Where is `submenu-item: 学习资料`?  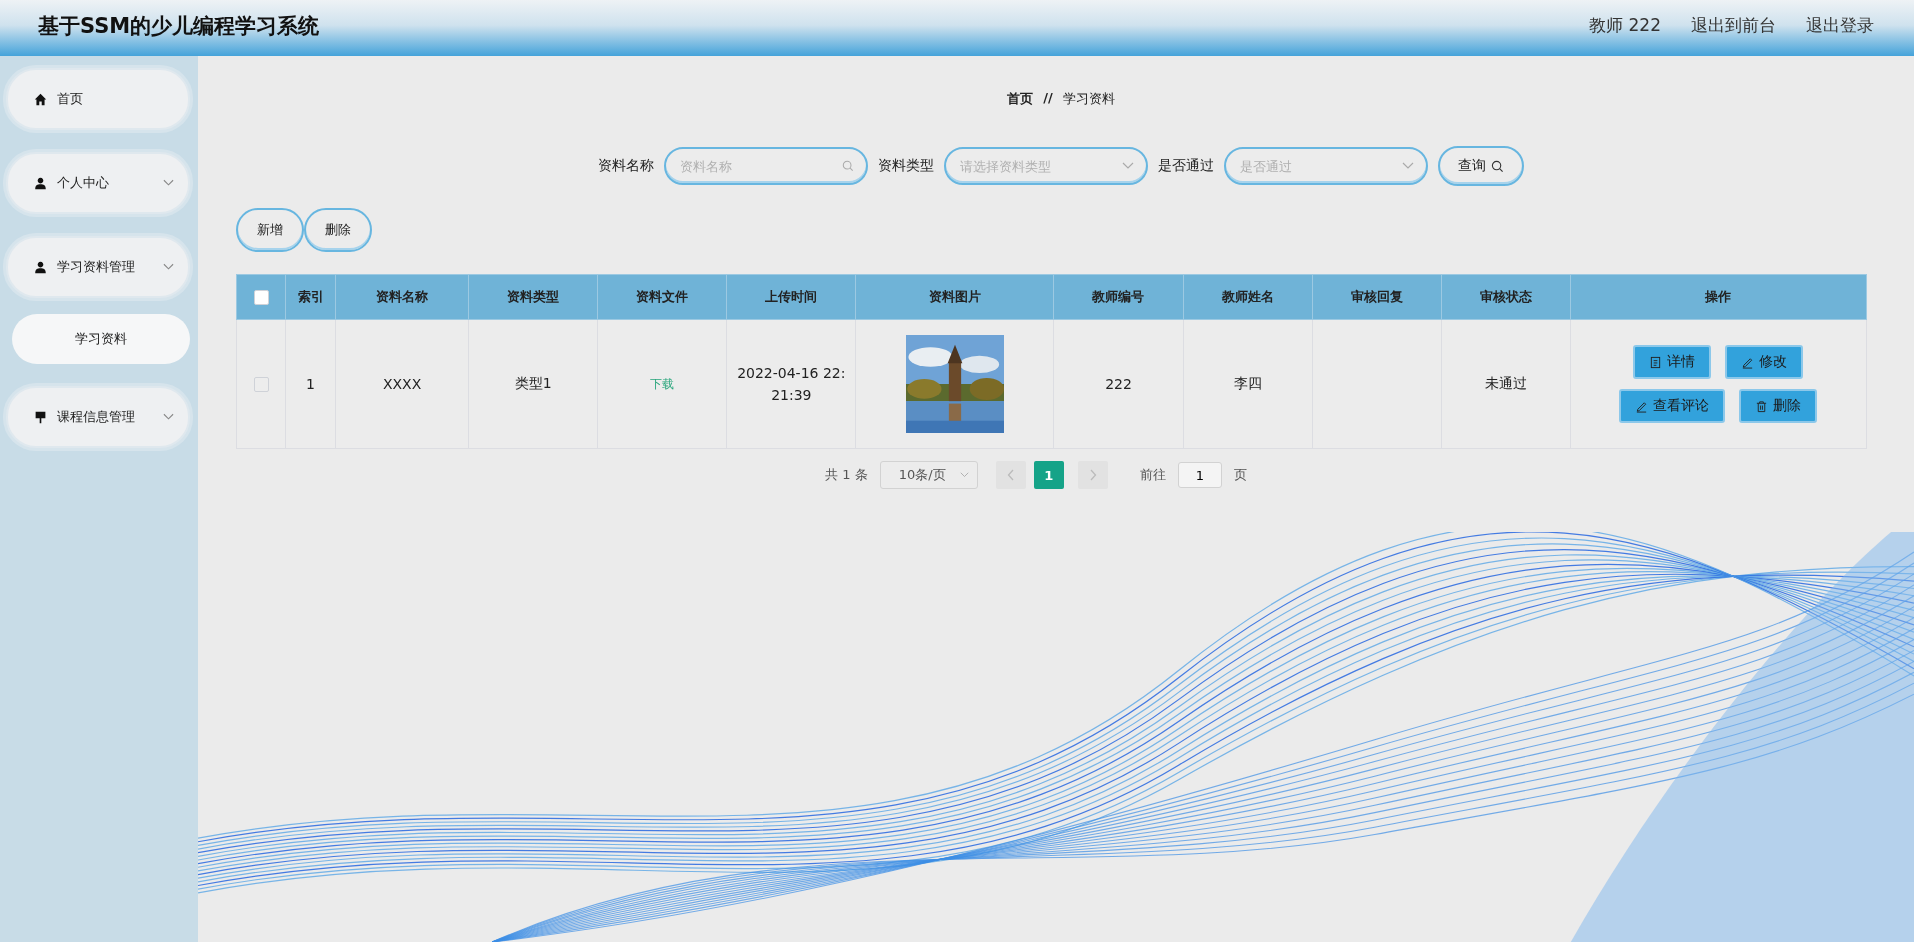 submenu-item: 学习资料 is located at coordinates (101, 339).